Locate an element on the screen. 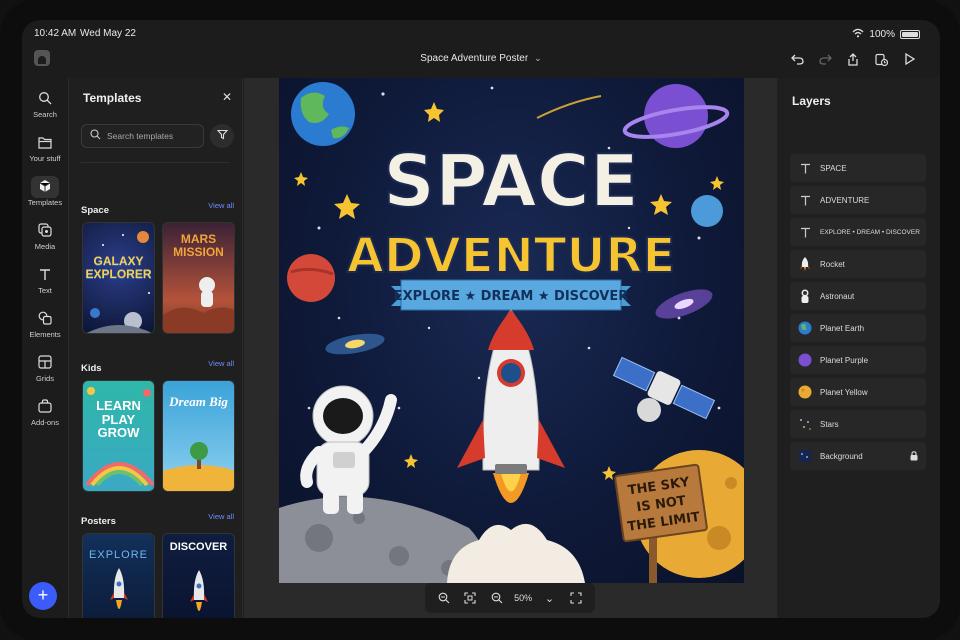 This screenshot has height=640, width=960. section-title: Kids is located at coordinates (91, 368).